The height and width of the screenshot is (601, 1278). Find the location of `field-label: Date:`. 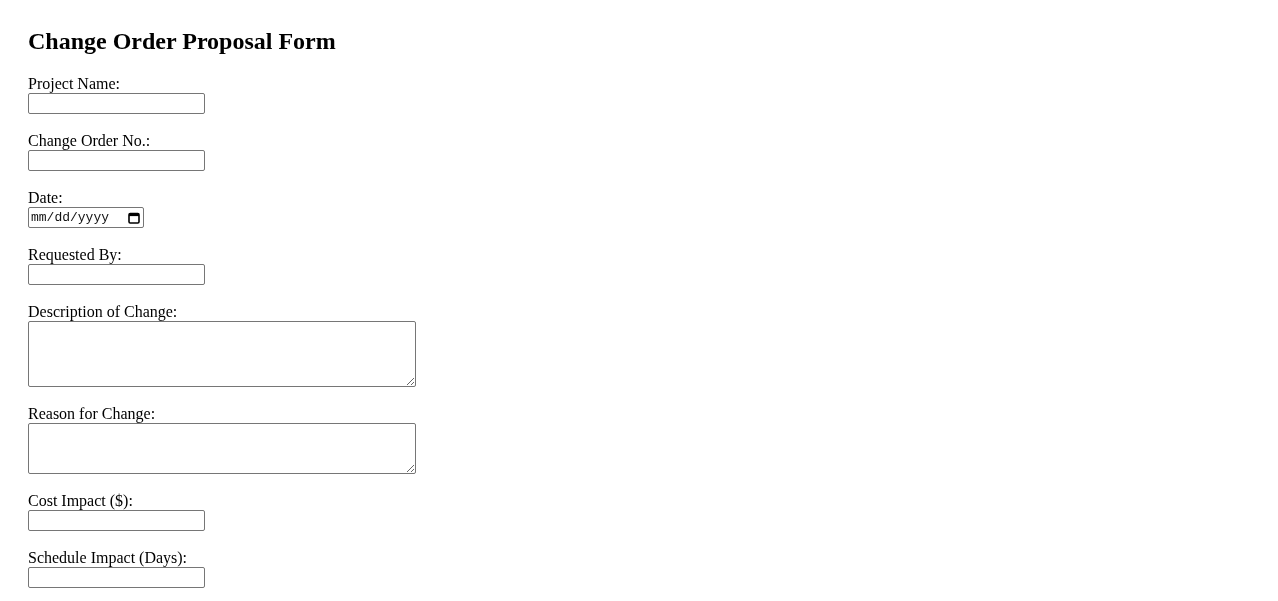

field-label: Date: is located at coordinates (45, 198).